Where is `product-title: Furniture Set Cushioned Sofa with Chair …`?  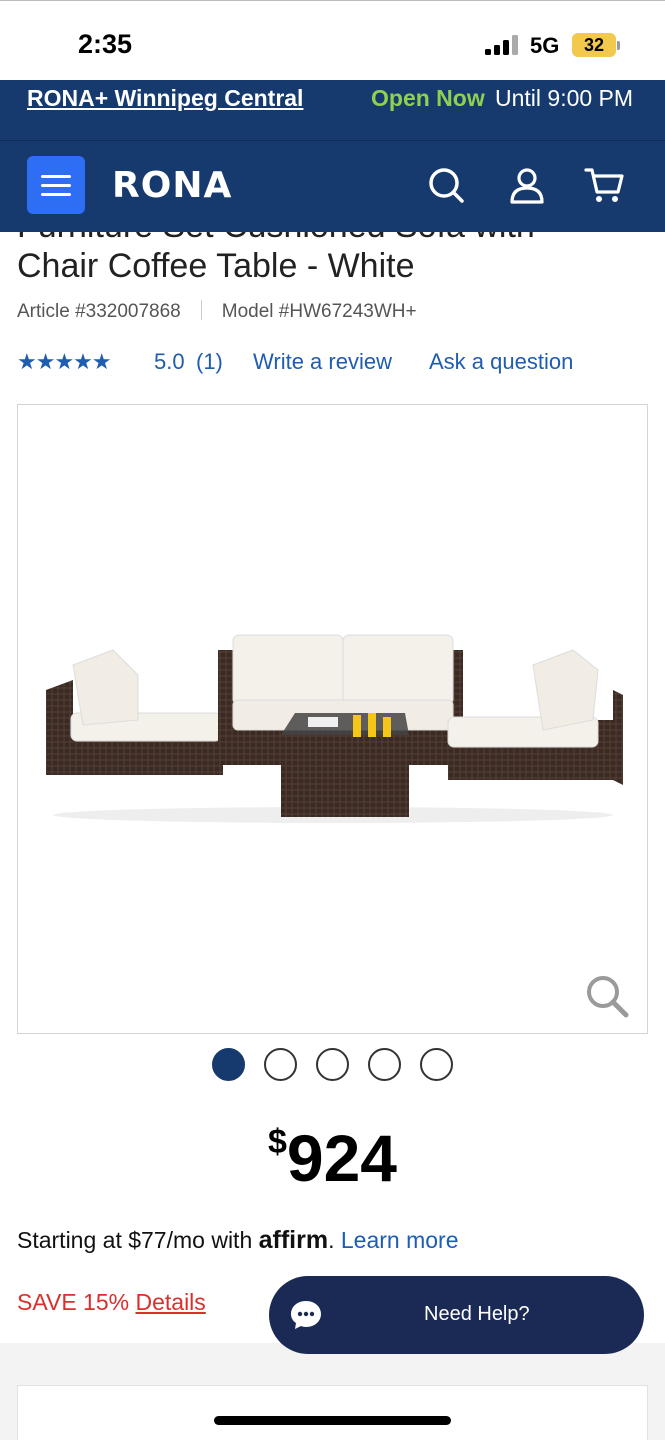
product-title: Furniture Set Cushioned Sofa with Chair … is located at coordinates (337, 262).